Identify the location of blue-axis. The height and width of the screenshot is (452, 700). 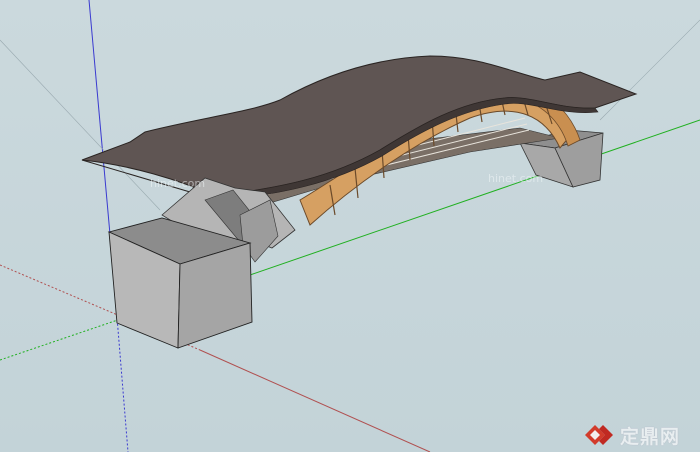
(101, 134).